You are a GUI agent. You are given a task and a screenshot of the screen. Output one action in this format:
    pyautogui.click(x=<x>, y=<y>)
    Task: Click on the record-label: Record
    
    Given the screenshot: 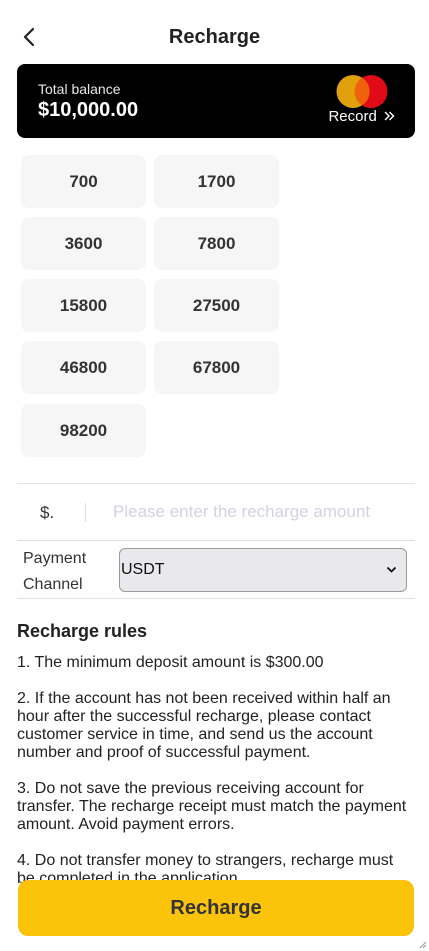 What is the action you would take?
    pyautogui.click(x=352, y=116)
    